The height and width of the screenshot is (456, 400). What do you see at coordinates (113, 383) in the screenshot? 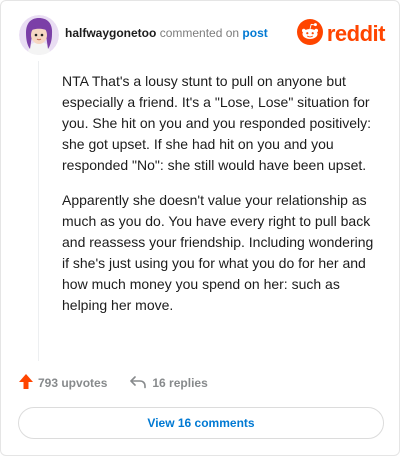
I see `comment-actions: 793 upvotes 16 replies` at bounding box center [113, 383].